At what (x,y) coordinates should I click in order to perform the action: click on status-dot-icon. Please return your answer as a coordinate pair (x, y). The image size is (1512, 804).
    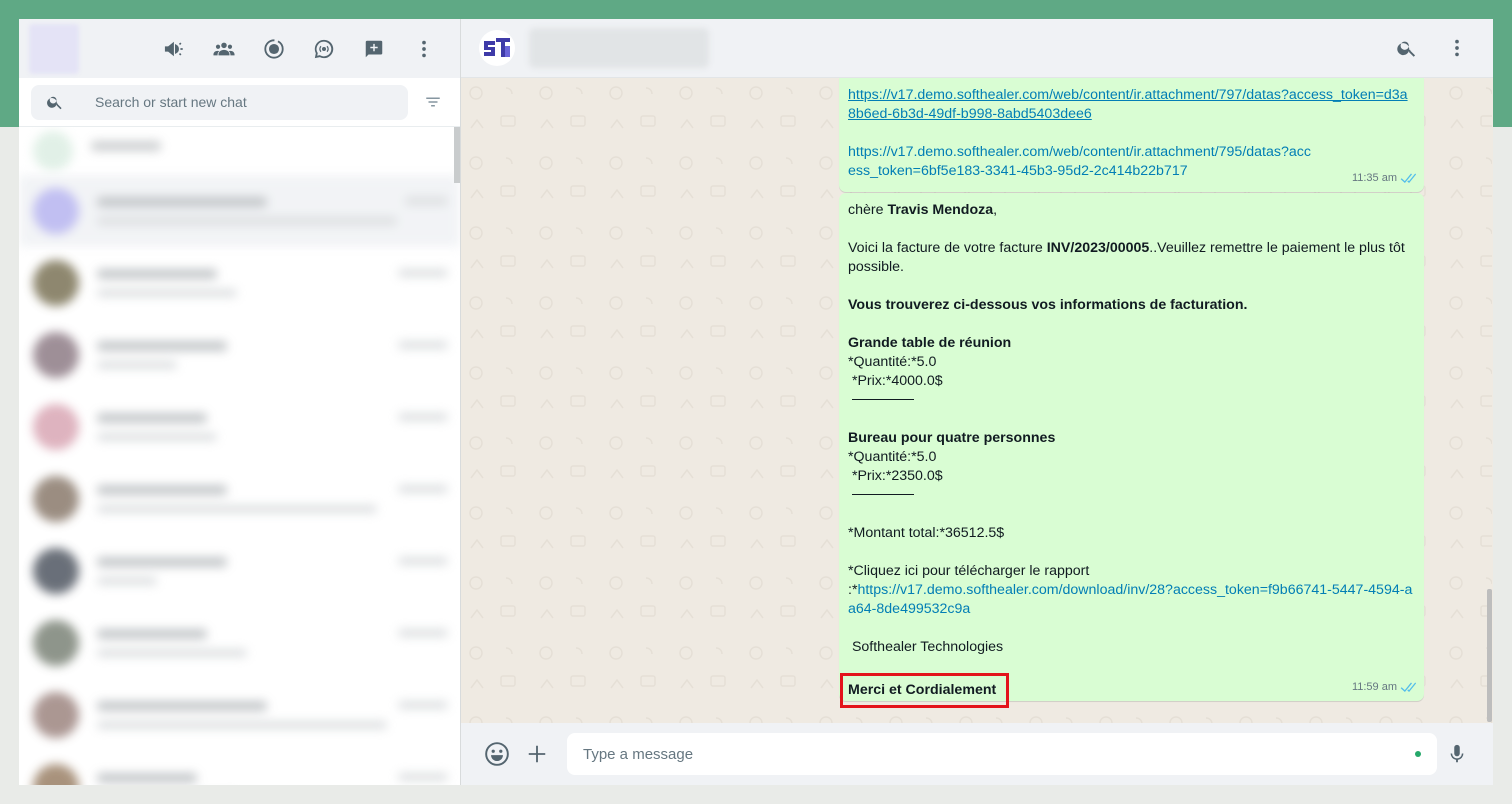
    Looking at the image, I should click on (1418, 754).